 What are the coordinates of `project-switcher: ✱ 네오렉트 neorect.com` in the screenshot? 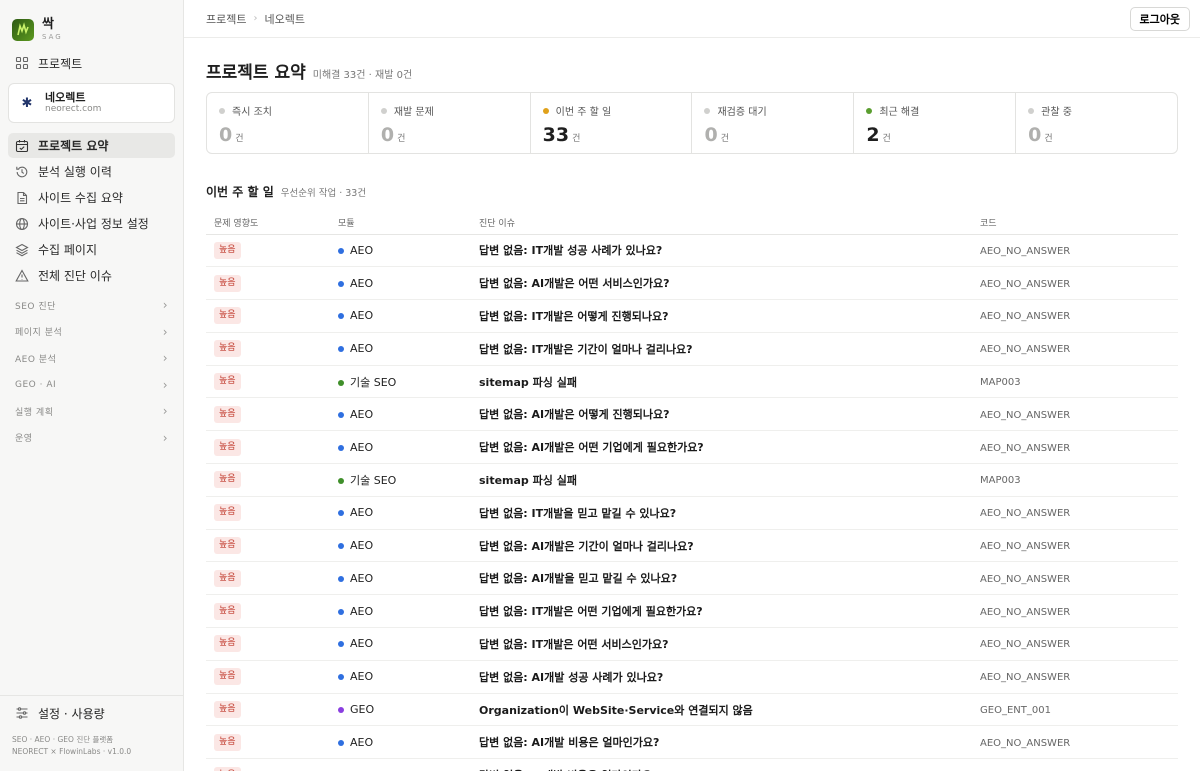 It's located at (91, 103).